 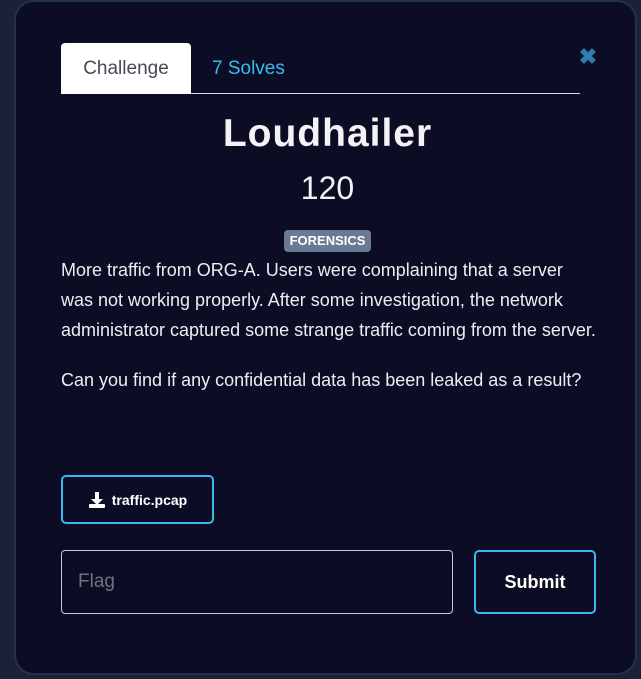 What do you see at coordinates (327, 133) in the screenshot?
I see `challenge-title: Loudhailer` at bounding box center [327, 133].